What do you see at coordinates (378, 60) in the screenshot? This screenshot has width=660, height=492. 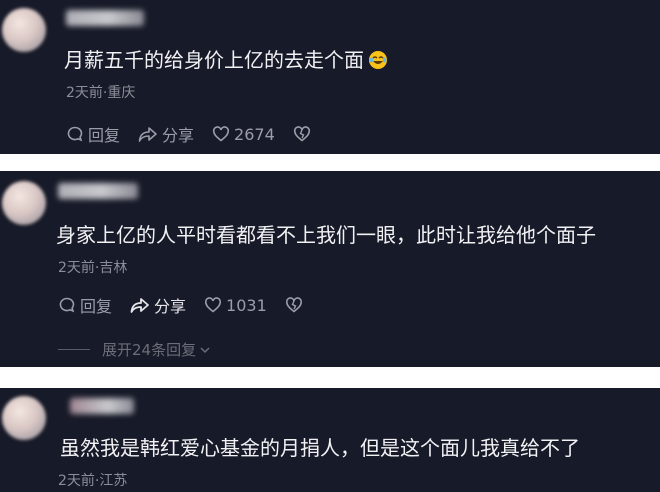 I see `laughing-tears-emoji-icon` at bounding box center [378, 60].